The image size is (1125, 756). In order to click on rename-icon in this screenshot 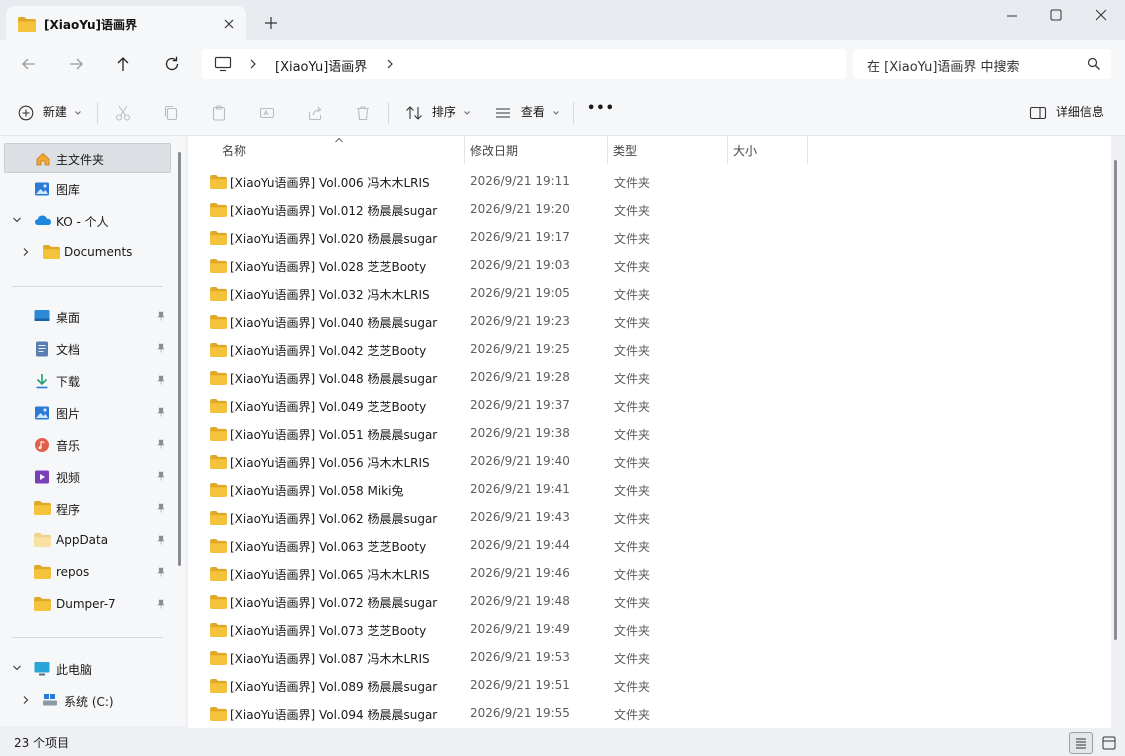, I will do `click(267, 113)`.